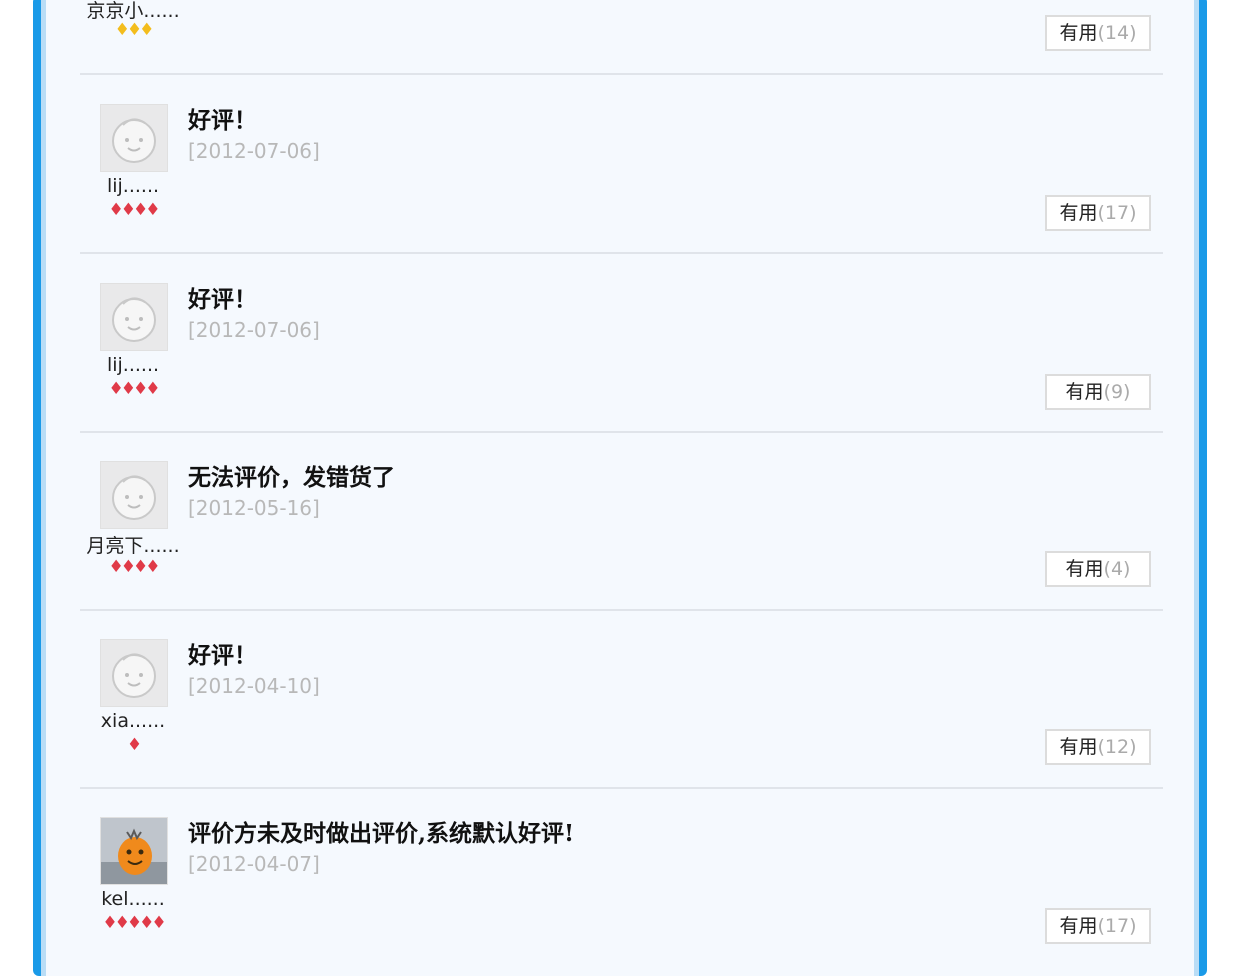 Image resolution: width=1240 pixels, height=976 pixels. I want to click on useful-button: 有用(4), so click(1098, 569).